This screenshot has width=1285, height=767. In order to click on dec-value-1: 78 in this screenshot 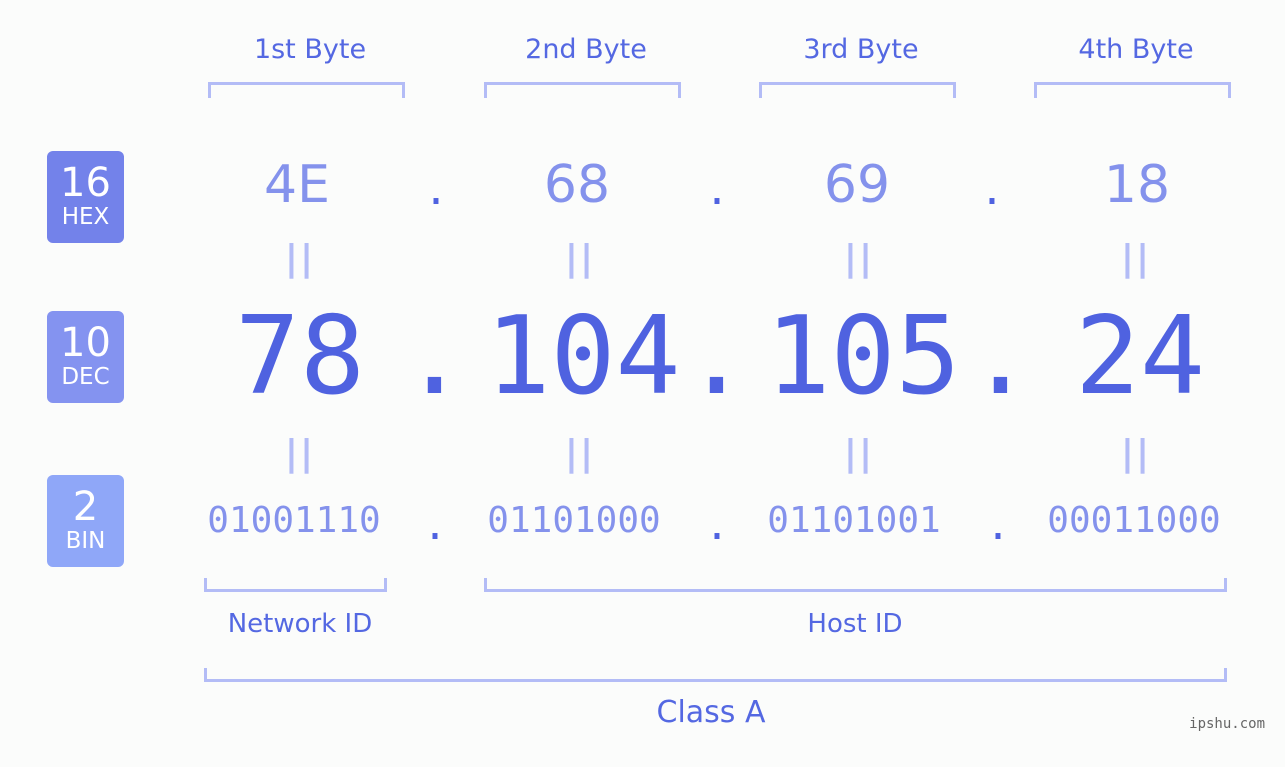, I will do `click(300, 356)`.